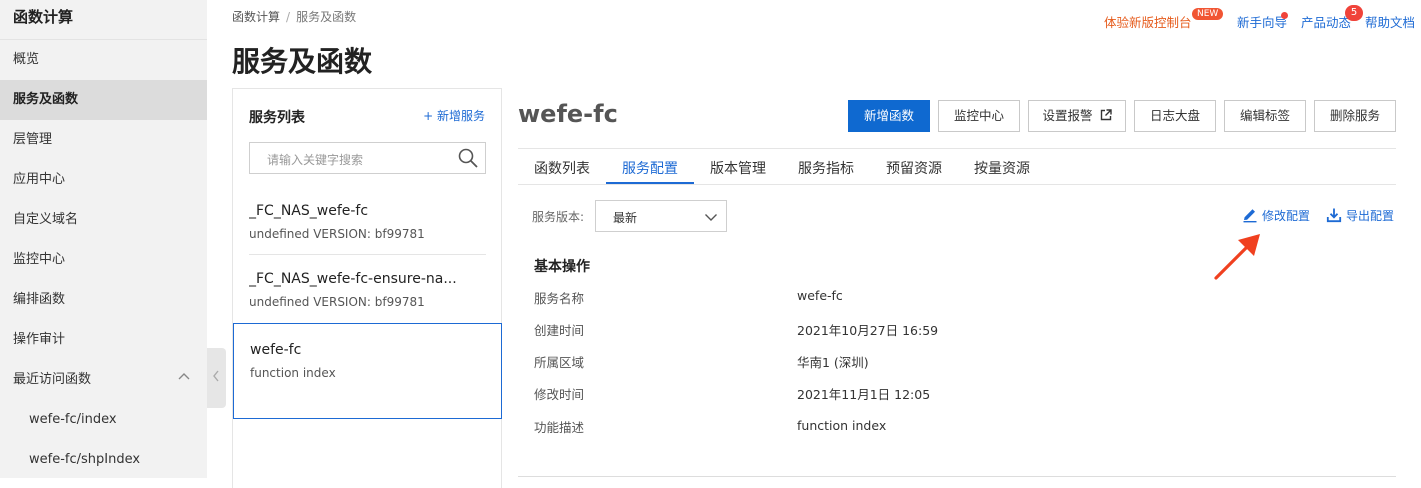  What do you see at coordinates (1237, 257) in the screenshot?
I see `annotation-arrow-icon` at bounding box center [1237, 257].